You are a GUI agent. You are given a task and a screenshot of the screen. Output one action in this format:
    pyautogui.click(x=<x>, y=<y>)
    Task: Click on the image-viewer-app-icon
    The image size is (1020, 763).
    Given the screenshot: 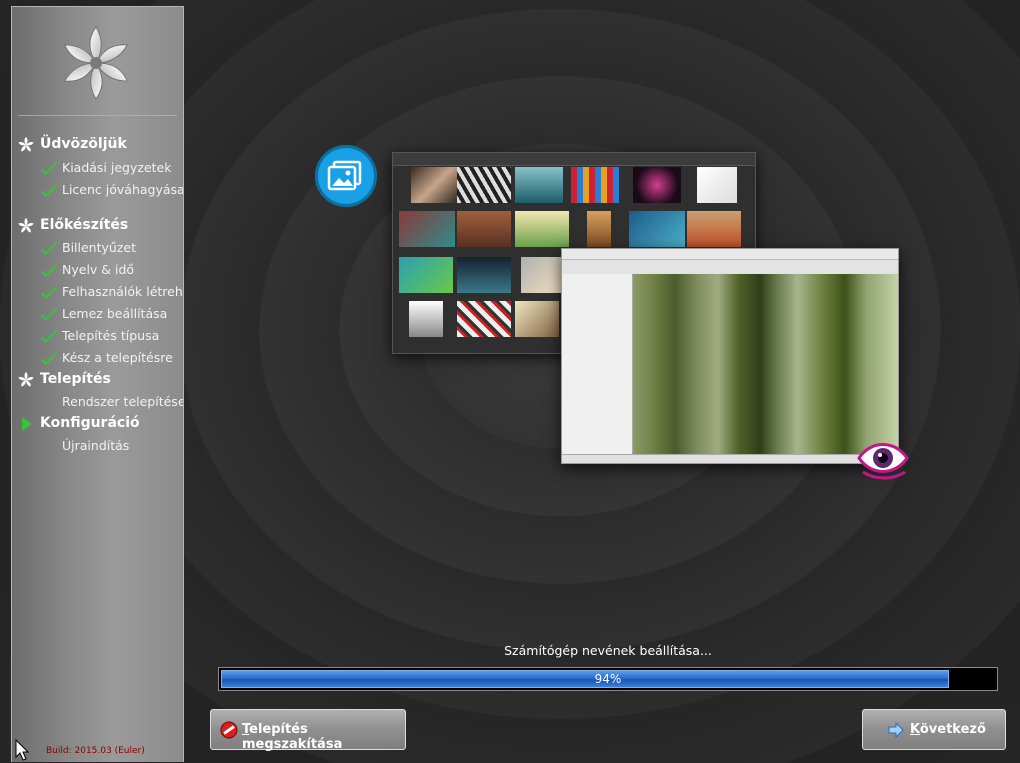 What is the action you would take?
    pyautogui.click(x=346, y=176)
    